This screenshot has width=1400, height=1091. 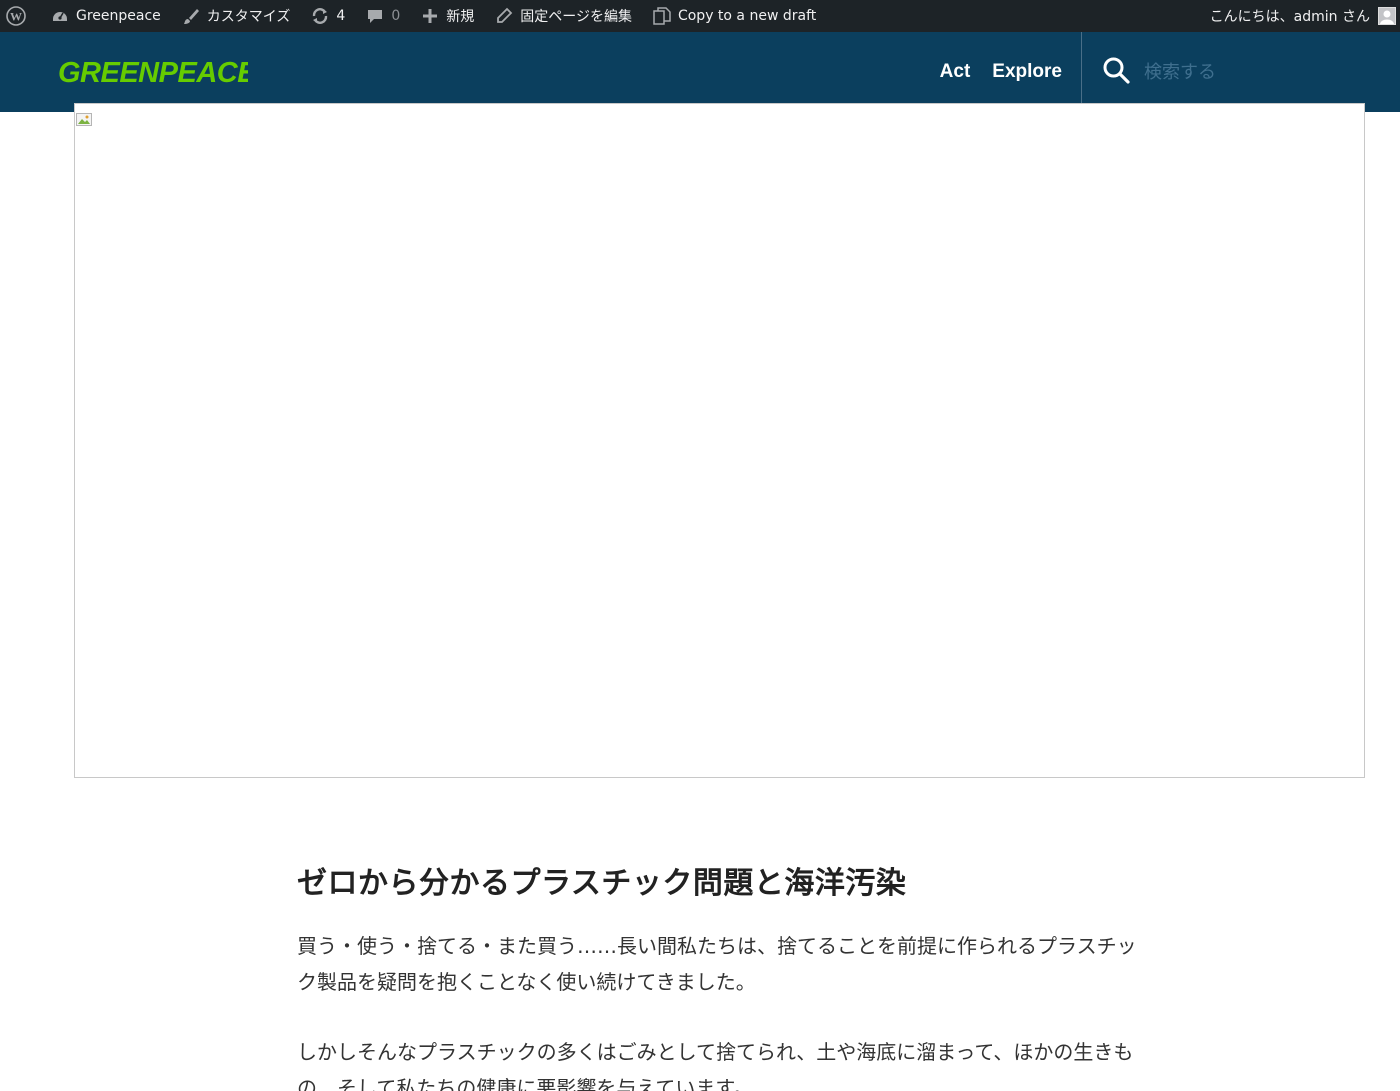 What do you see at coordinates (341, 16) in the screenshot?
I see `updates-count: 4` at bounding box center [341, 16].